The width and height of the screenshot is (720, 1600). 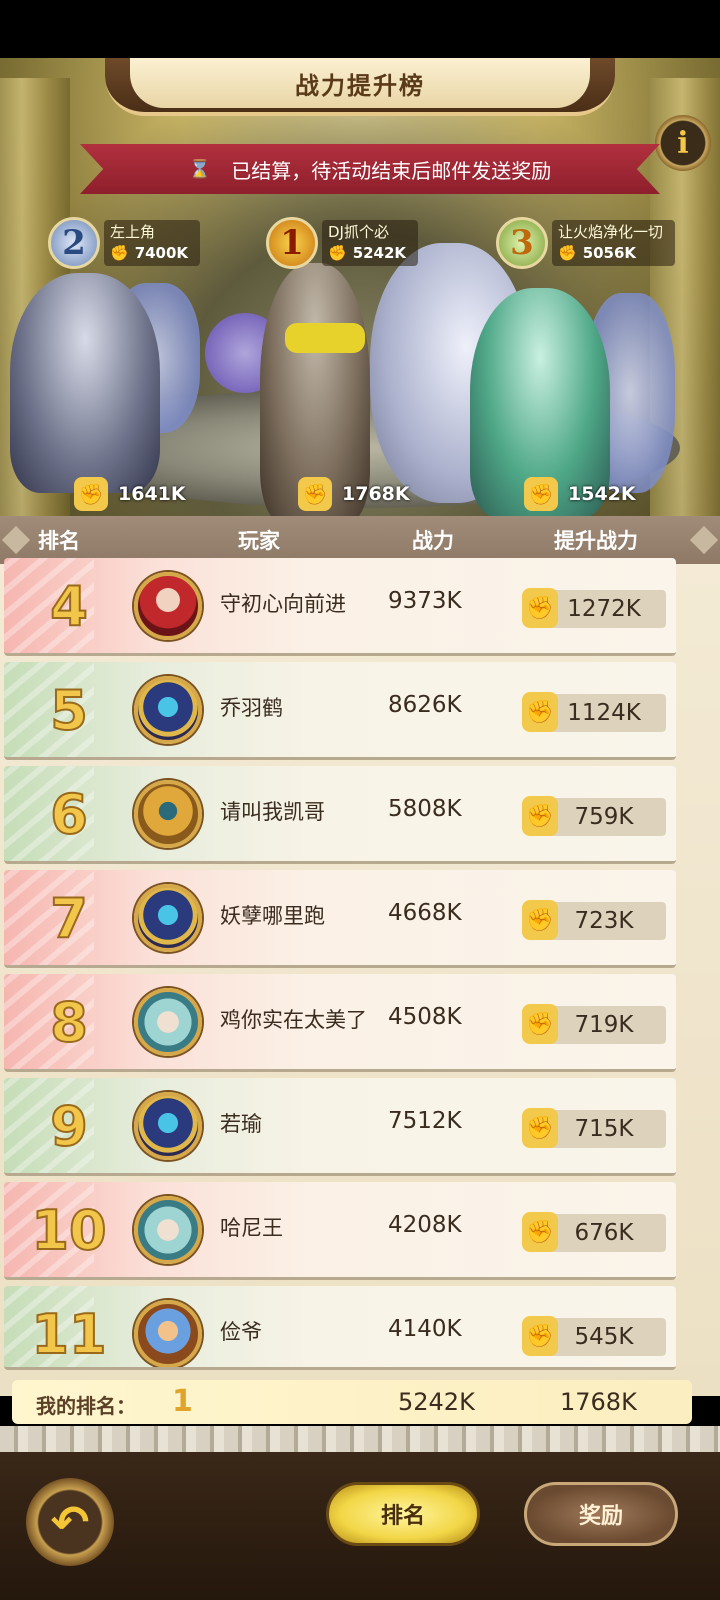 What do you see at coordinates (68, 1230) in the screenshot?
I see `row-rank: 10` at bounding box center [68, 1230].